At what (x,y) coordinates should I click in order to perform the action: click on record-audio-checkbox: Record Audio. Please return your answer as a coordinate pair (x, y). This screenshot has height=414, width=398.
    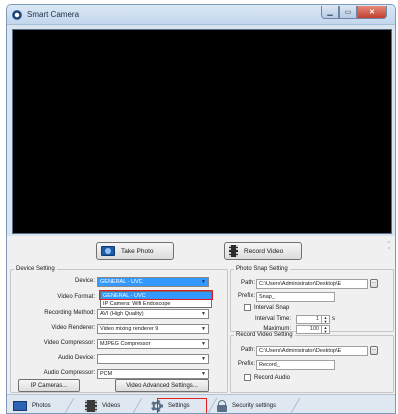
    Looking at the image, I should click on (267, 377).